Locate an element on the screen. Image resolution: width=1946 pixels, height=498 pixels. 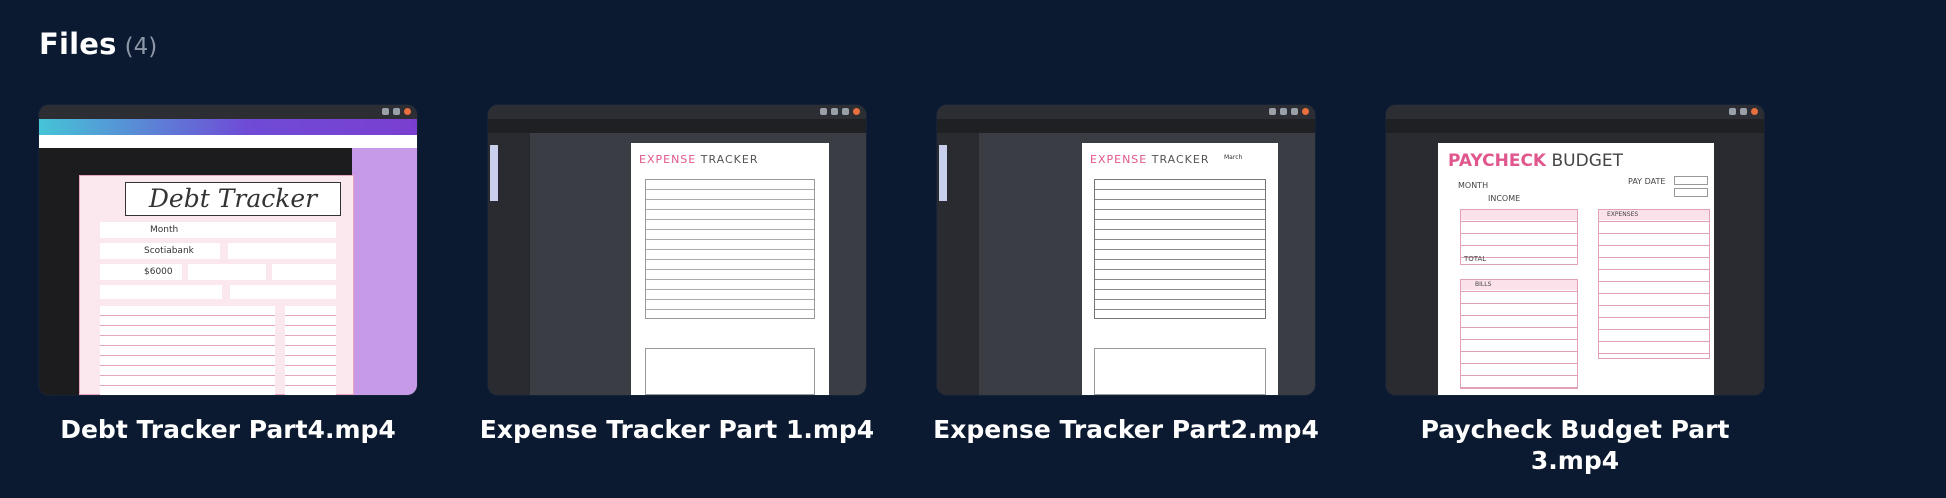
video-thumbnail: EXPENSE TRACKER March is located at coordinates (1126, 250).